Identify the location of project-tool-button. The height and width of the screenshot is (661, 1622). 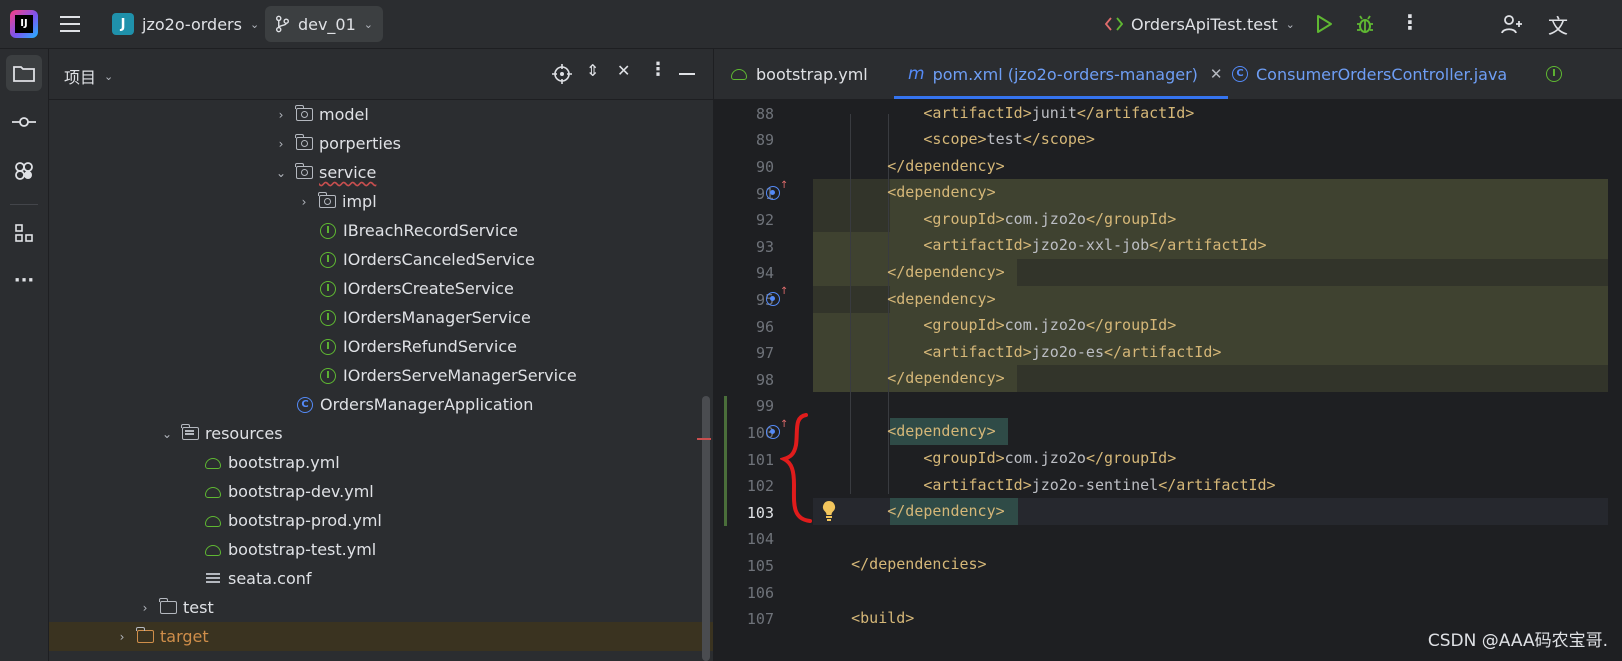
(24, 73).